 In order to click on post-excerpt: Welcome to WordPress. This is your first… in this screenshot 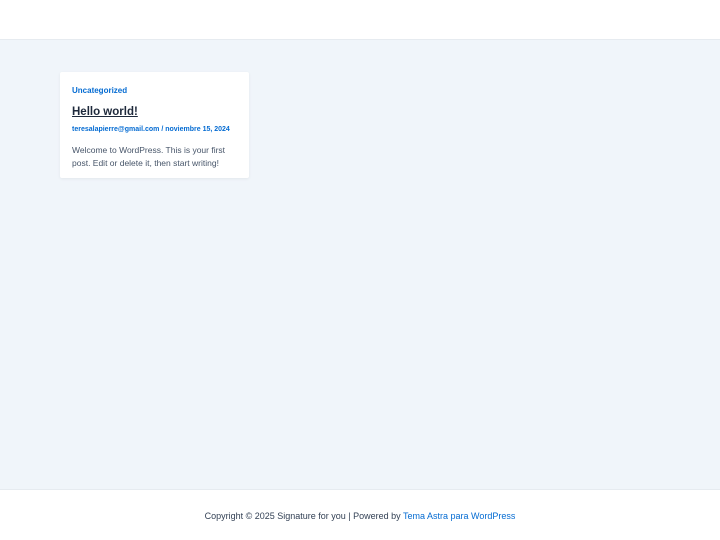, I will do `click(149, 156)`.